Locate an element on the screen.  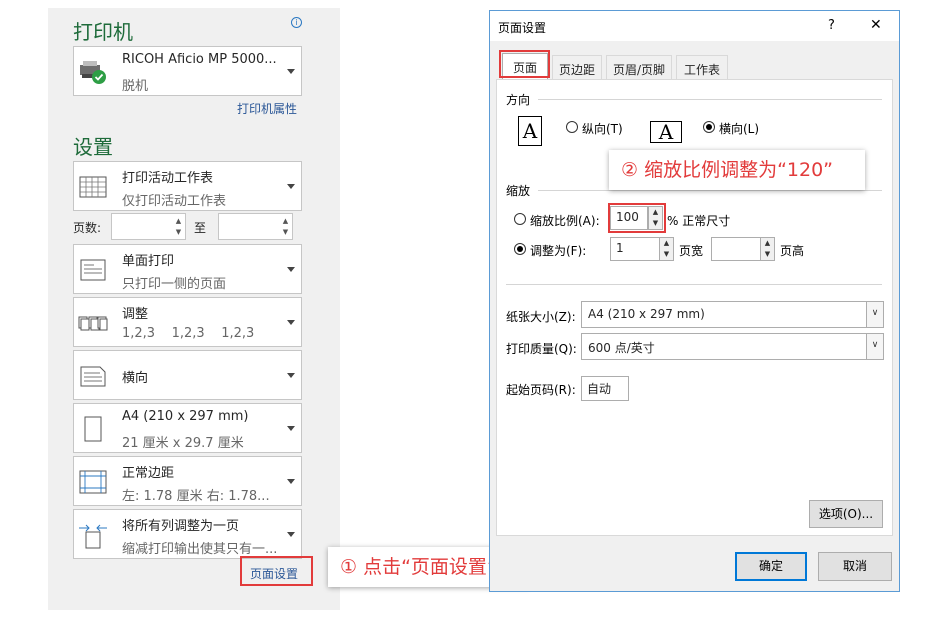
dialog-title: 页面设置 is located at coordinates (522, 28).